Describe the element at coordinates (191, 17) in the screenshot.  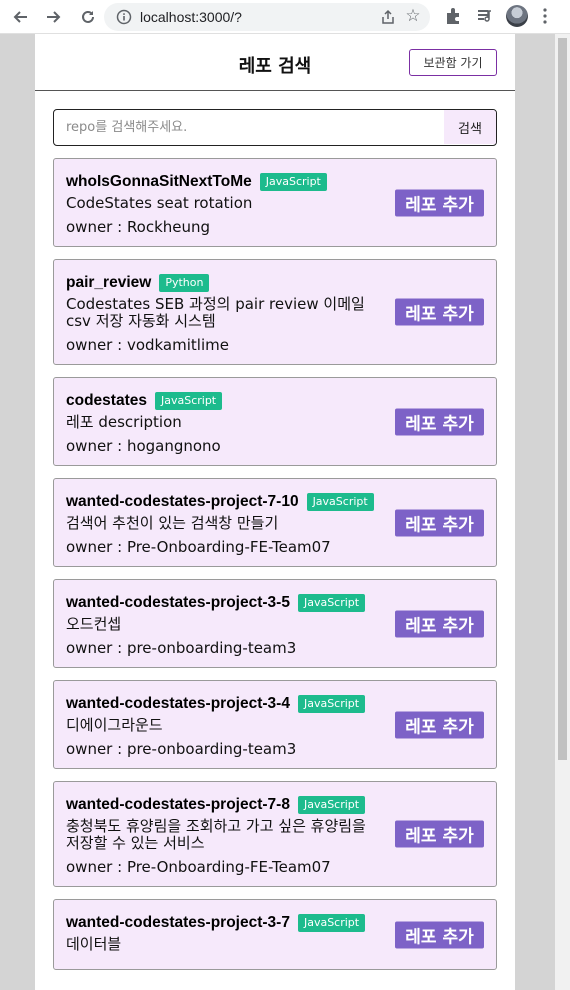
I see `url-text: localhost:3000/?` at that location.